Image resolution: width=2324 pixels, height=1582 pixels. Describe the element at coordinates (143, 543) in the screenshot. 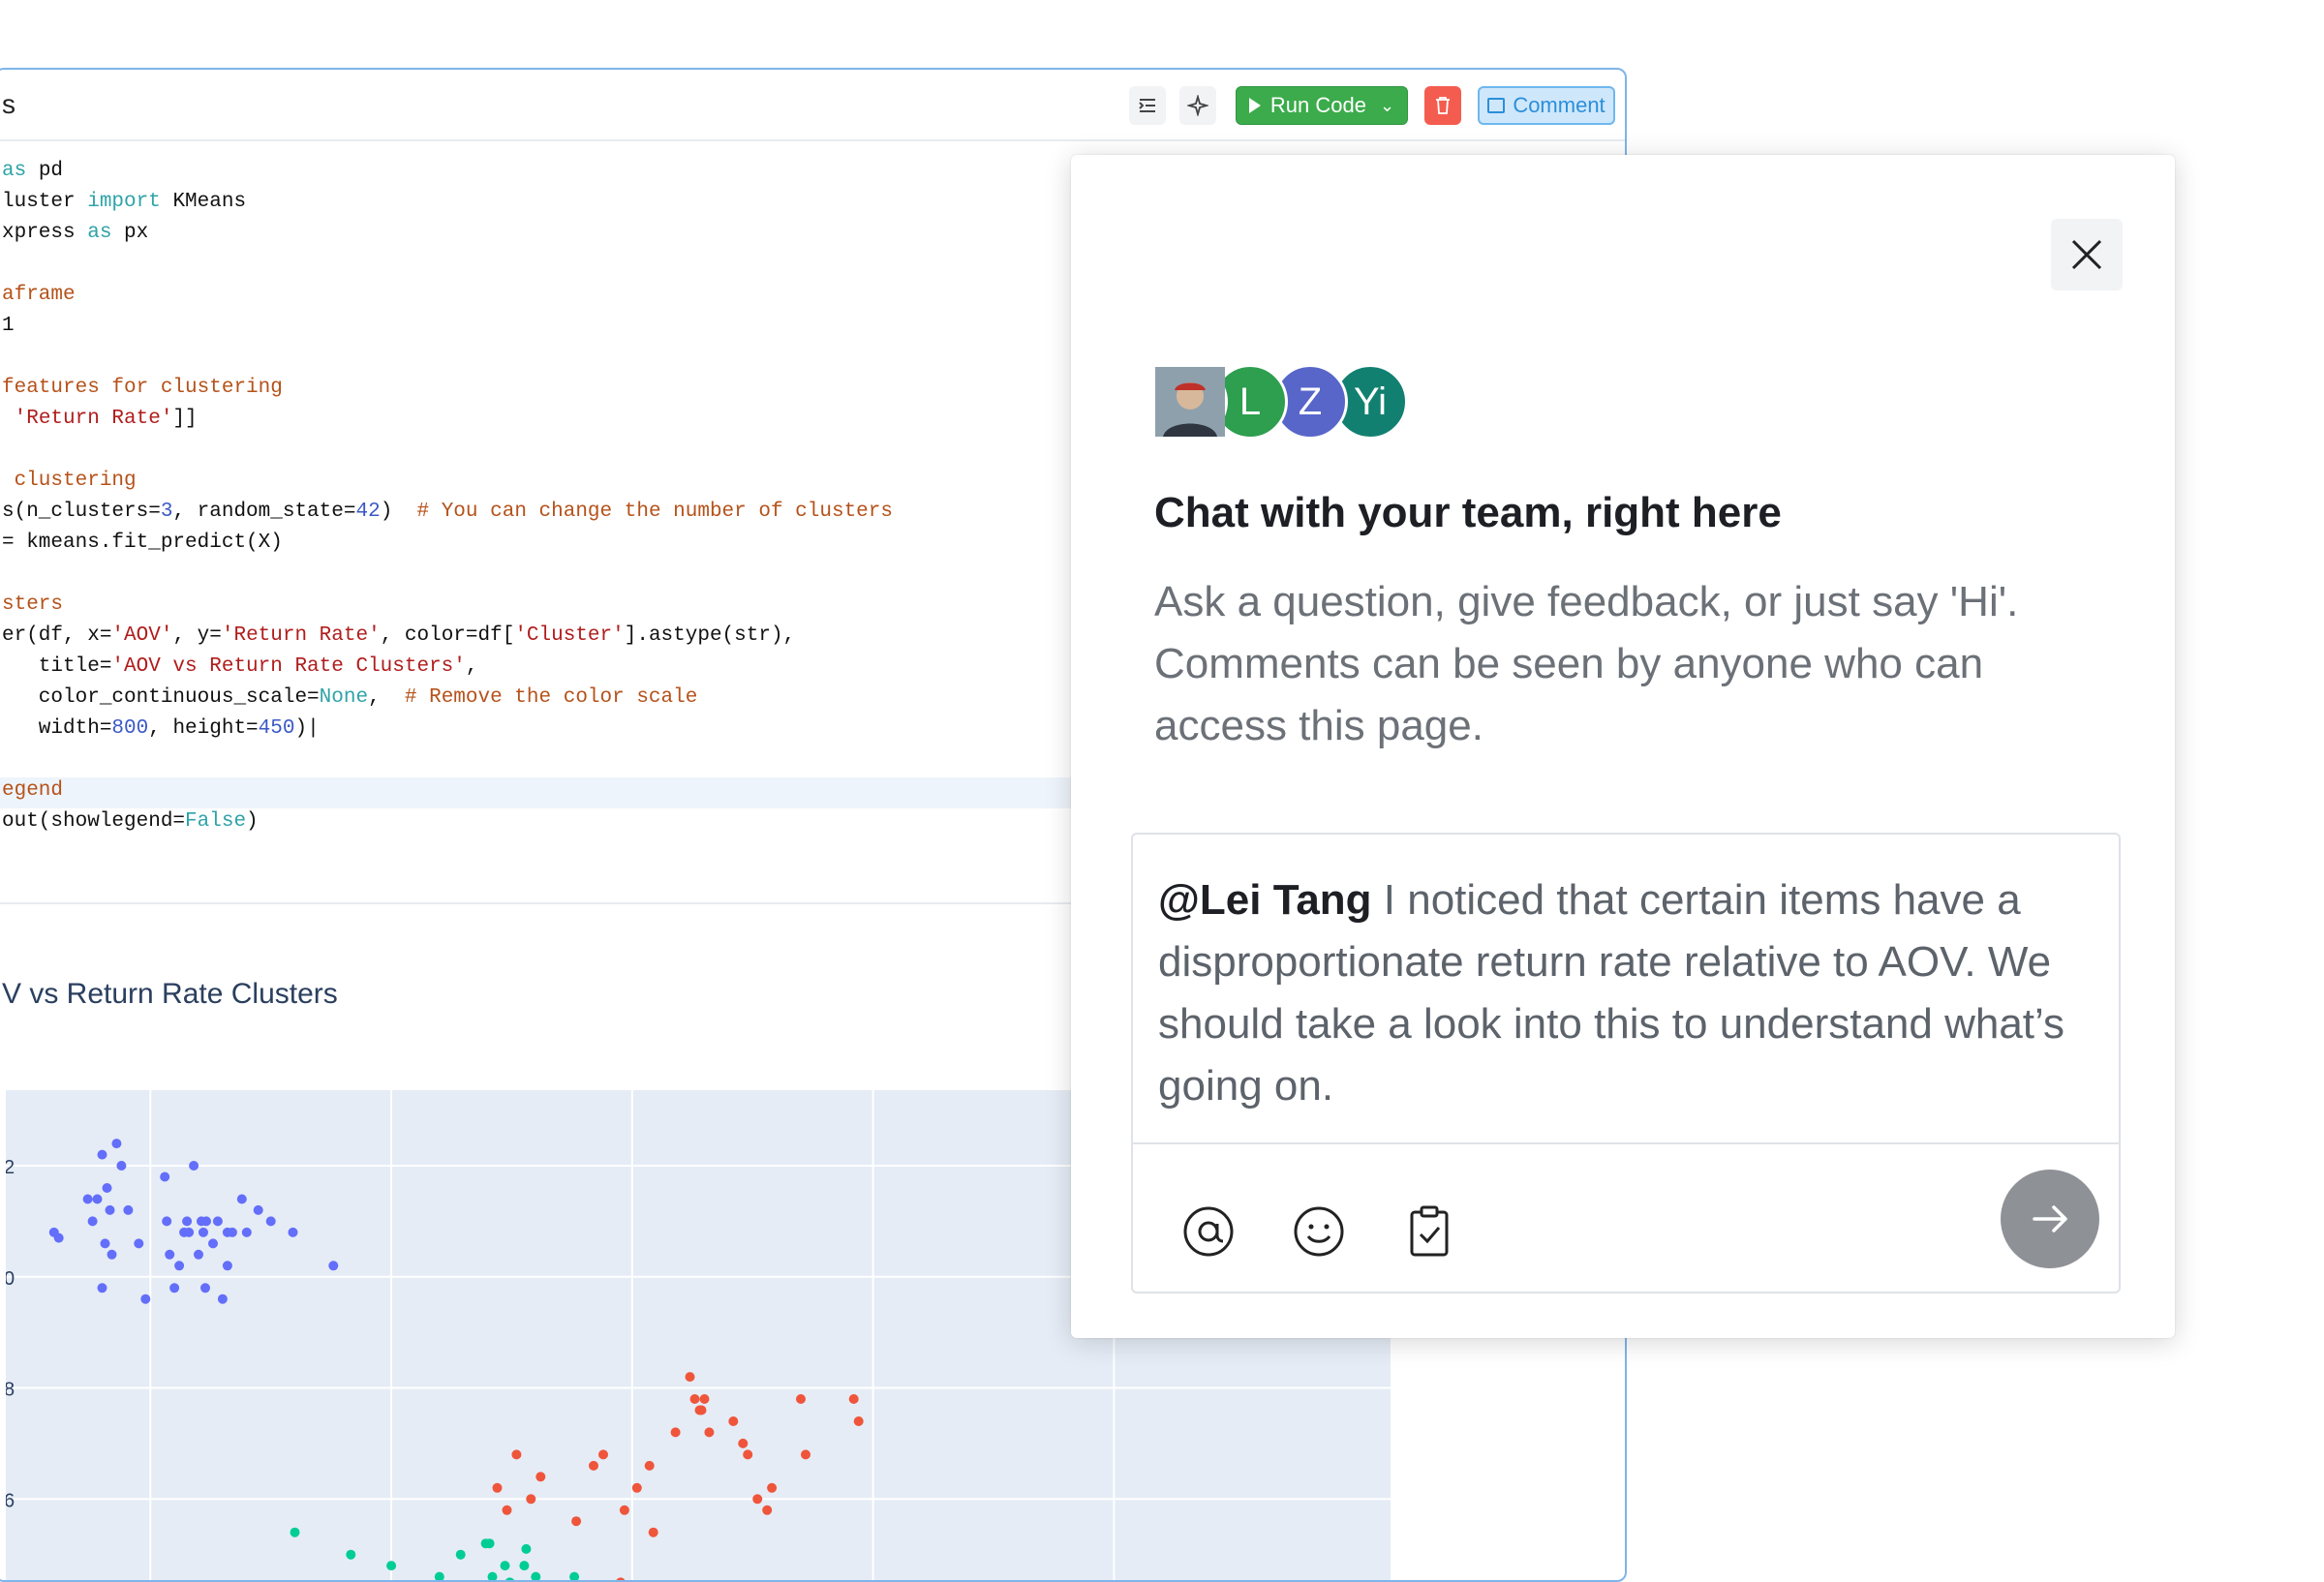

I see `code-line: = kmeans.fit_predict(X)` at that location.